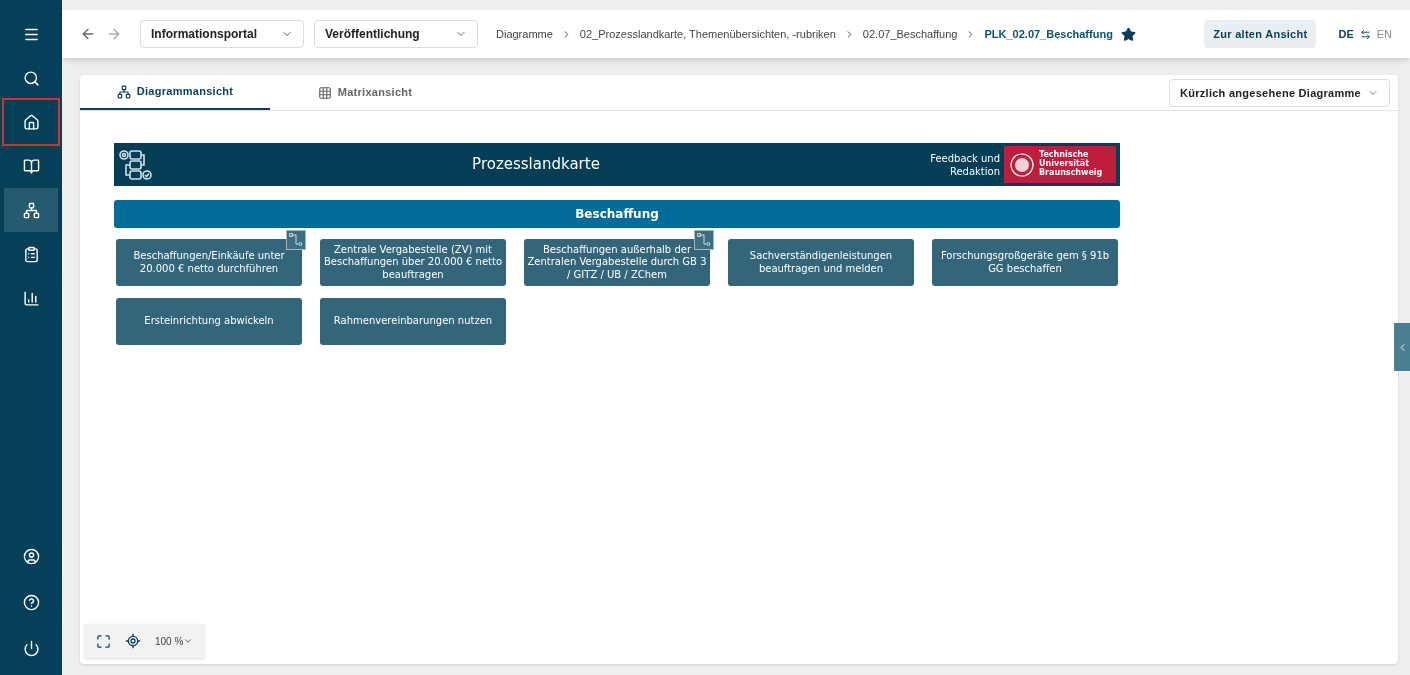 The width and height of the screenshot is (1410, 675). I want to click on category-title: Beschaffung, so click(617, 214).